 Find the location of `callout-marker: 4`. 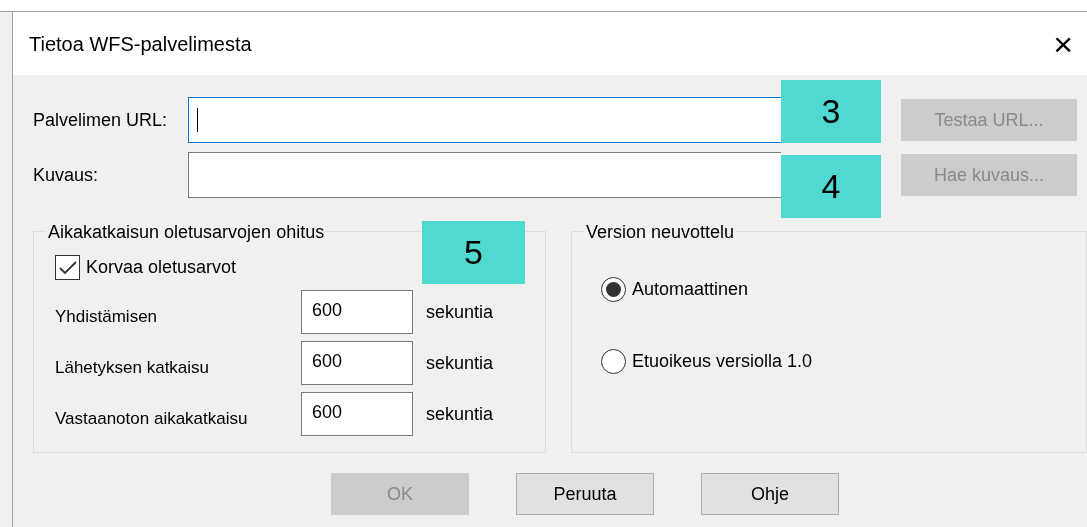

callout-marker: 4 is located at coordinates (831, 186).